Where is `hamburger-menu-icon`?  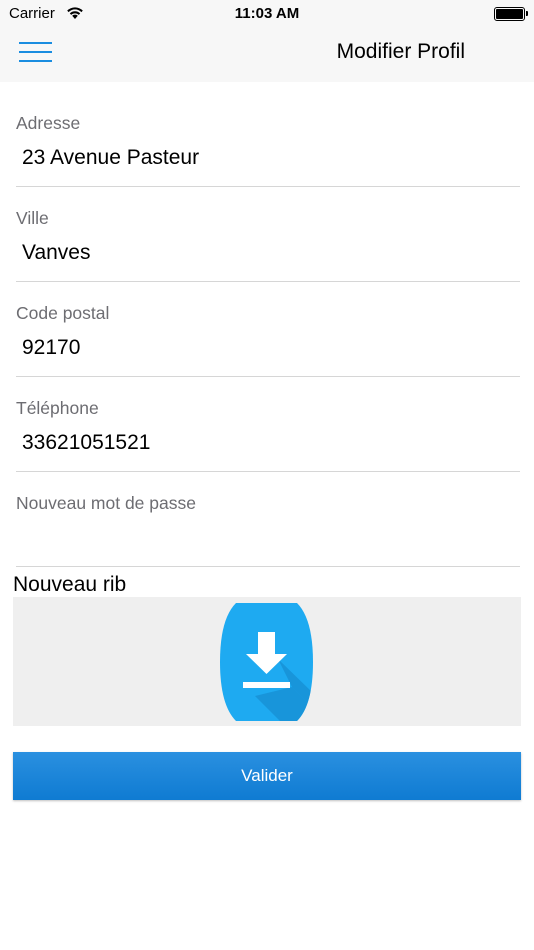
hamburger-menu-icon is located at coordinates (35, 53).